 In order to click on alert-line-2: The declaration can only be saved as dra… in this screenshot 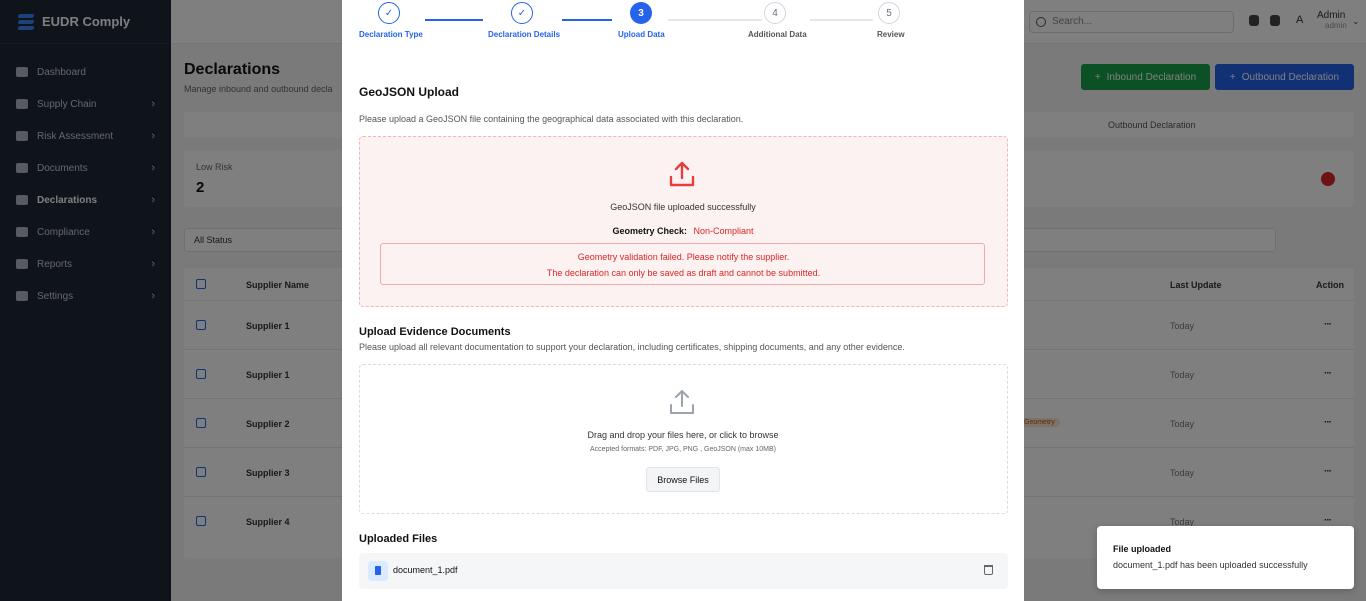, I will do `click(683, 273)`.